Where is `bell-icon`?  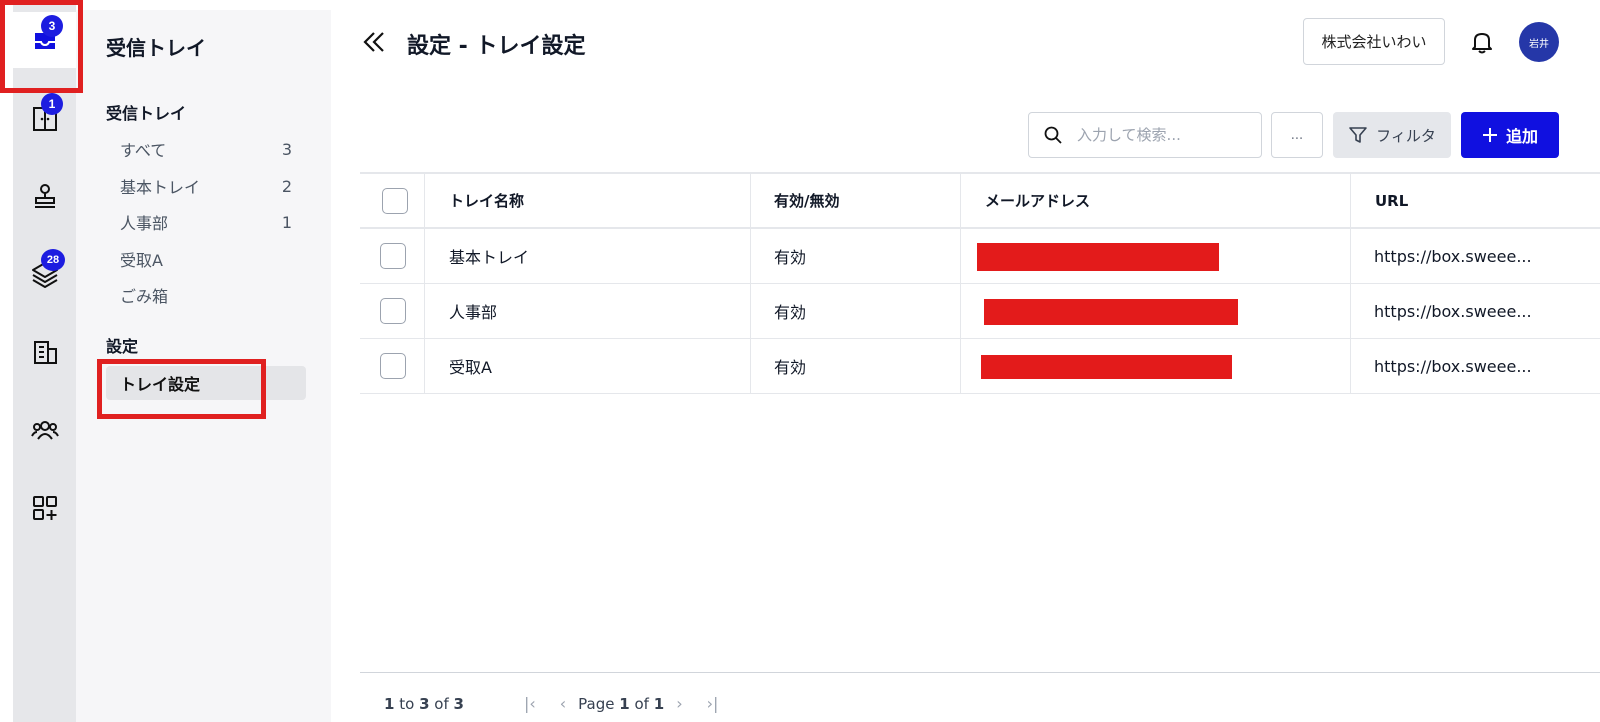
bell-icon is located at coordinates (1482, 42).